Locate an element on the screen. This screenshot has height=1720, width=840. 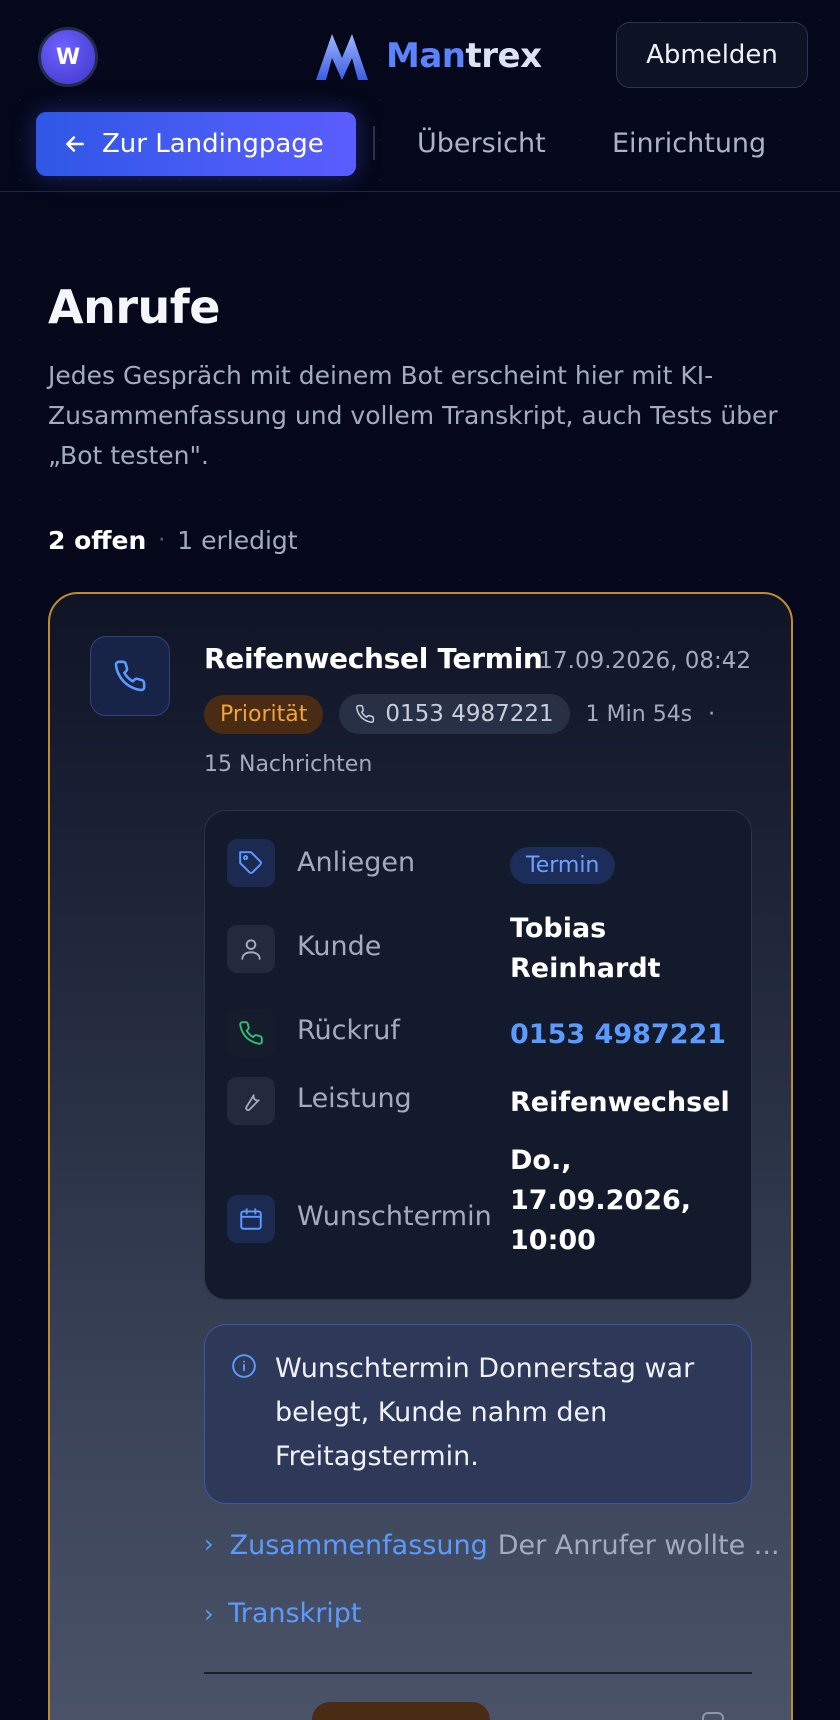
call-duration: 1 Min 54s is located at coordinates (639, 714).